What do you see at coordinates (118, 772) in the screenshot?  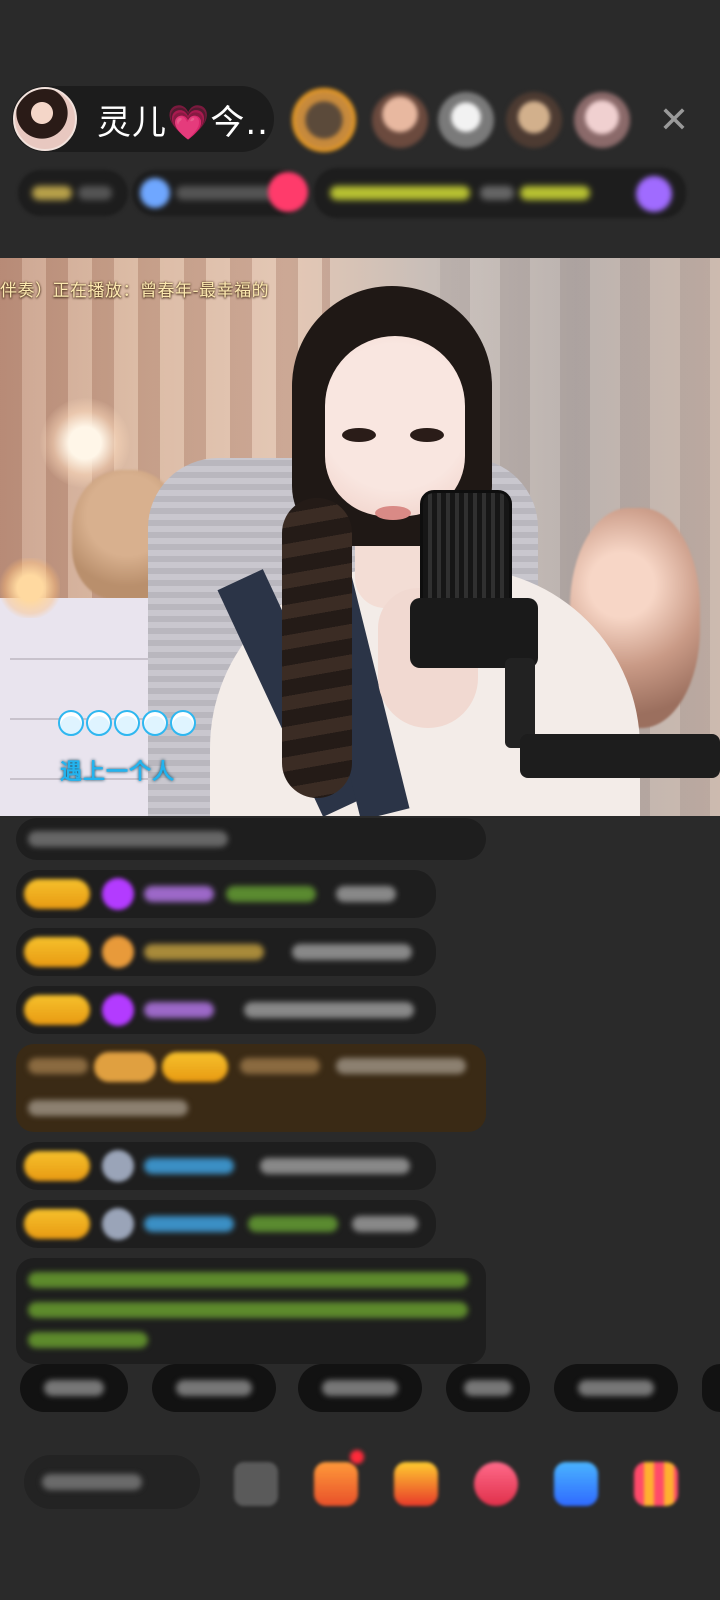 I see `lyric-line: 遇上一个人` at bounding box center [118, 772].